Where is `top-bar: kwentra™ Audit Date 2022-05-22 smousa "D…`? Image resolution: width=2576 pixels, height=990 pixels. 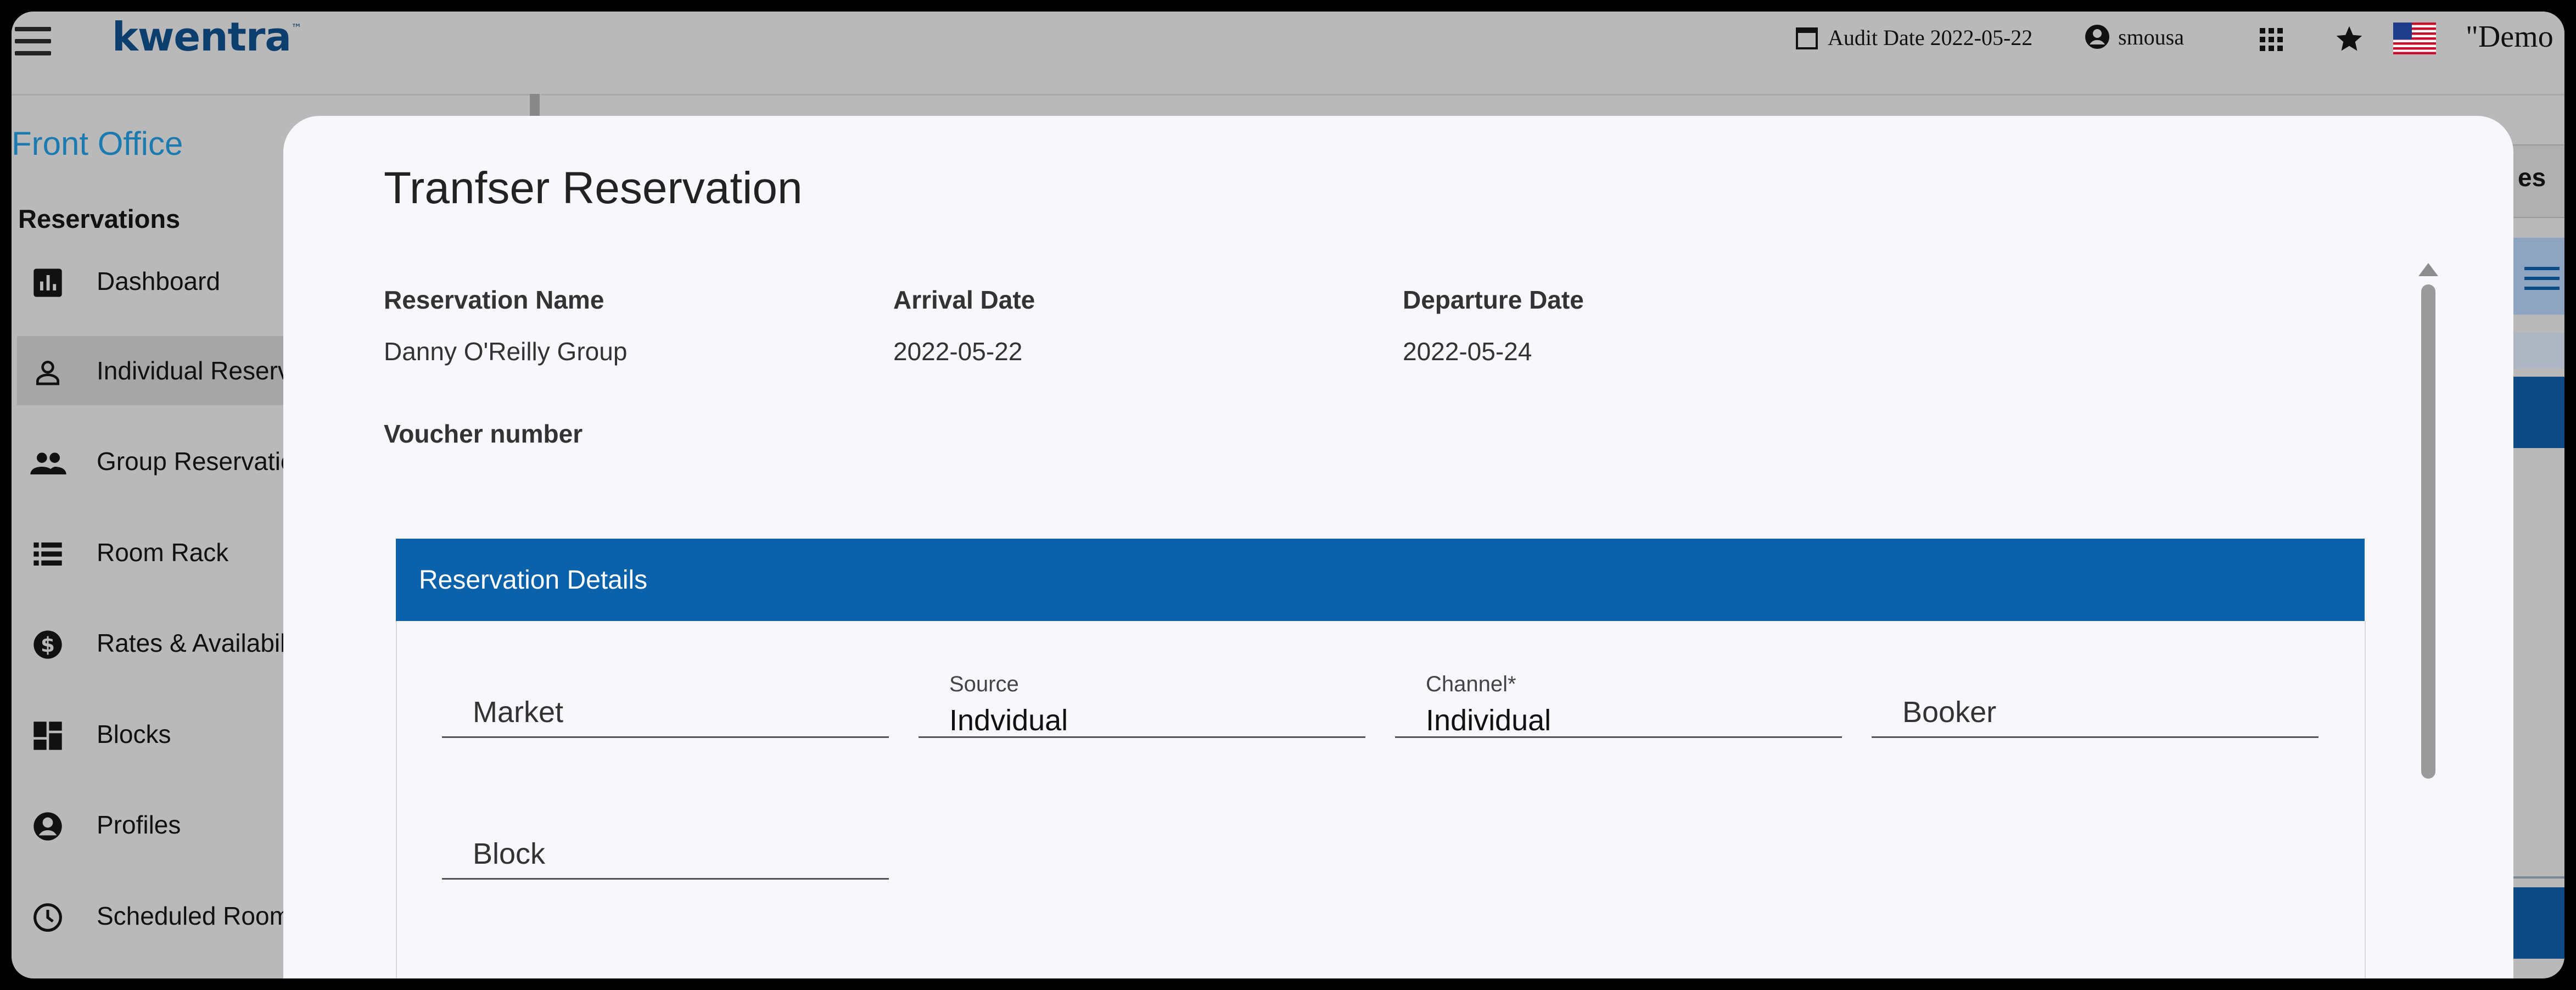
top-bar: kwentra™ Audit Date 2022-05-22 smousa "D… is located at coordinates (1288, 54).